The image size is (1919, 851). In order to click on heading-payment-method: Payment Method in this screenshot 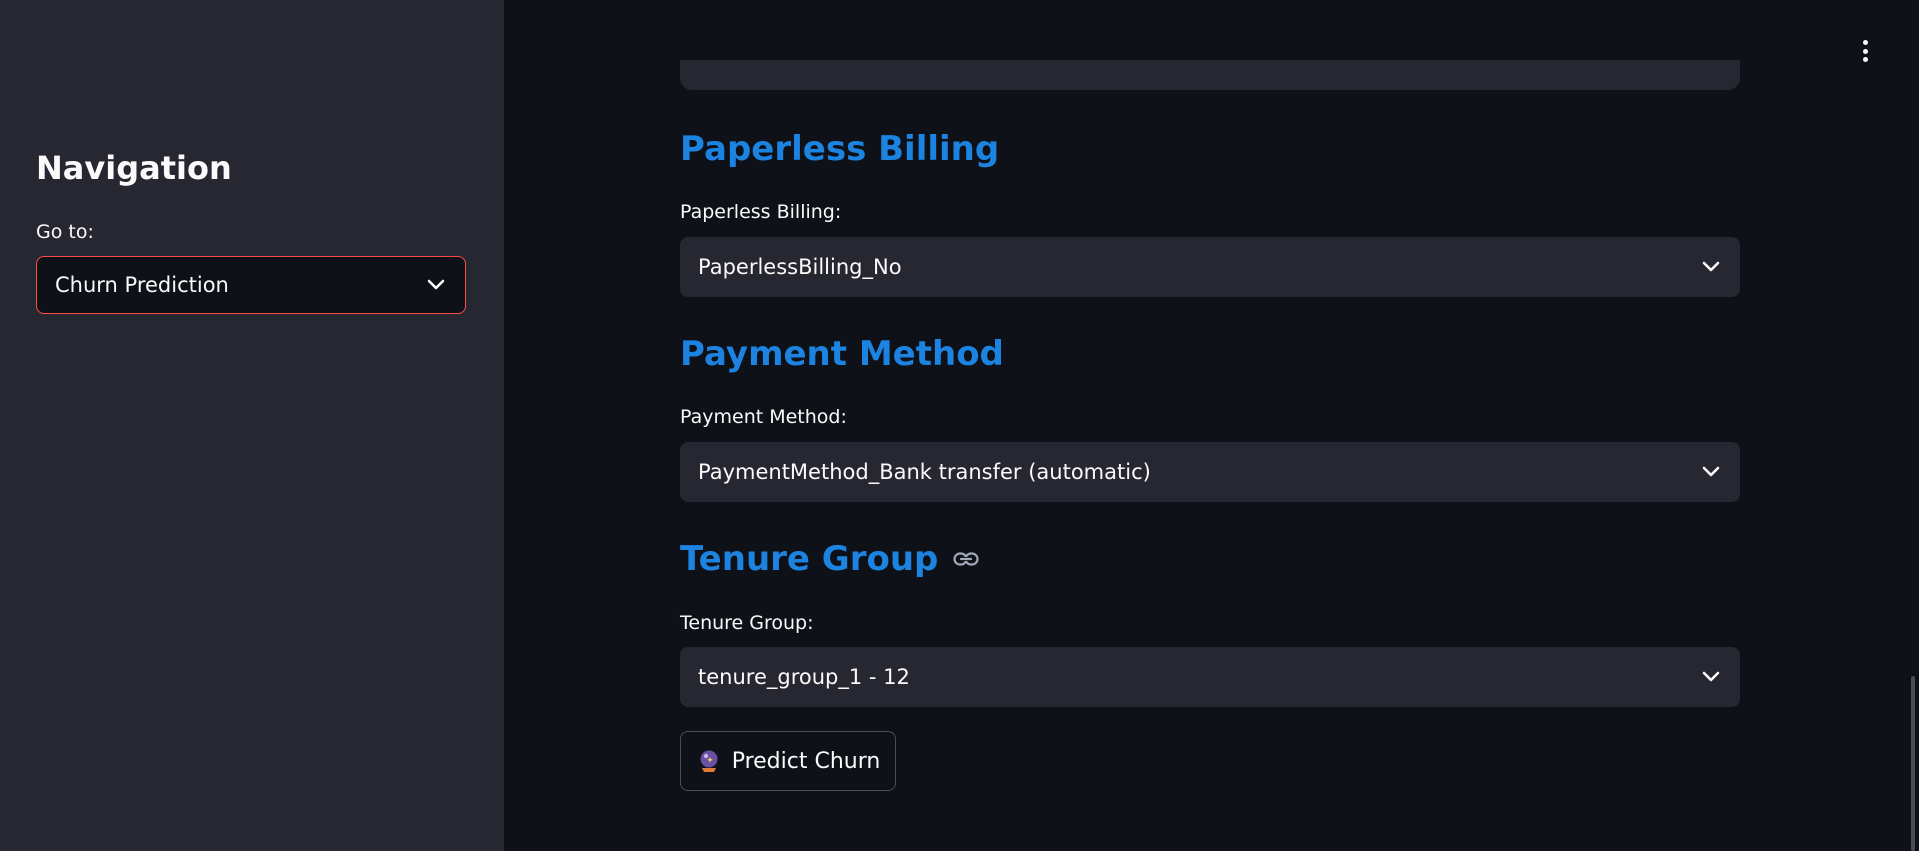, I will do `click(842, 354)`.